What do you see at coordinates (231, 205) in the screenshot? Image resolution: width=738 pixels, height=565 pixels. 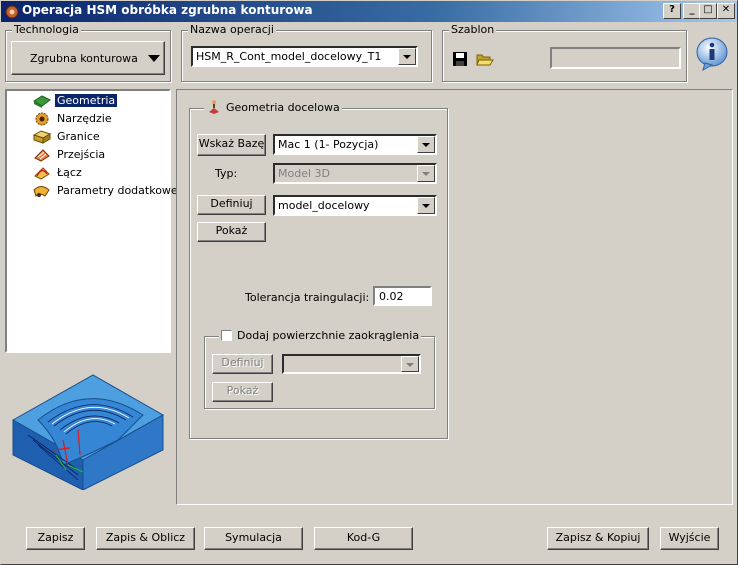 I see `definiuj-button: Definiuj` at bounding box center [231, 205].